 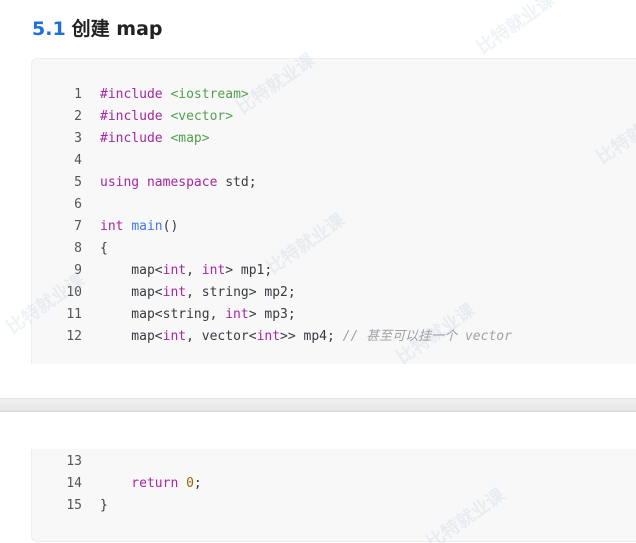 I want to click on code-text: map<int, int> mp1;, so click(x=186, y=271).